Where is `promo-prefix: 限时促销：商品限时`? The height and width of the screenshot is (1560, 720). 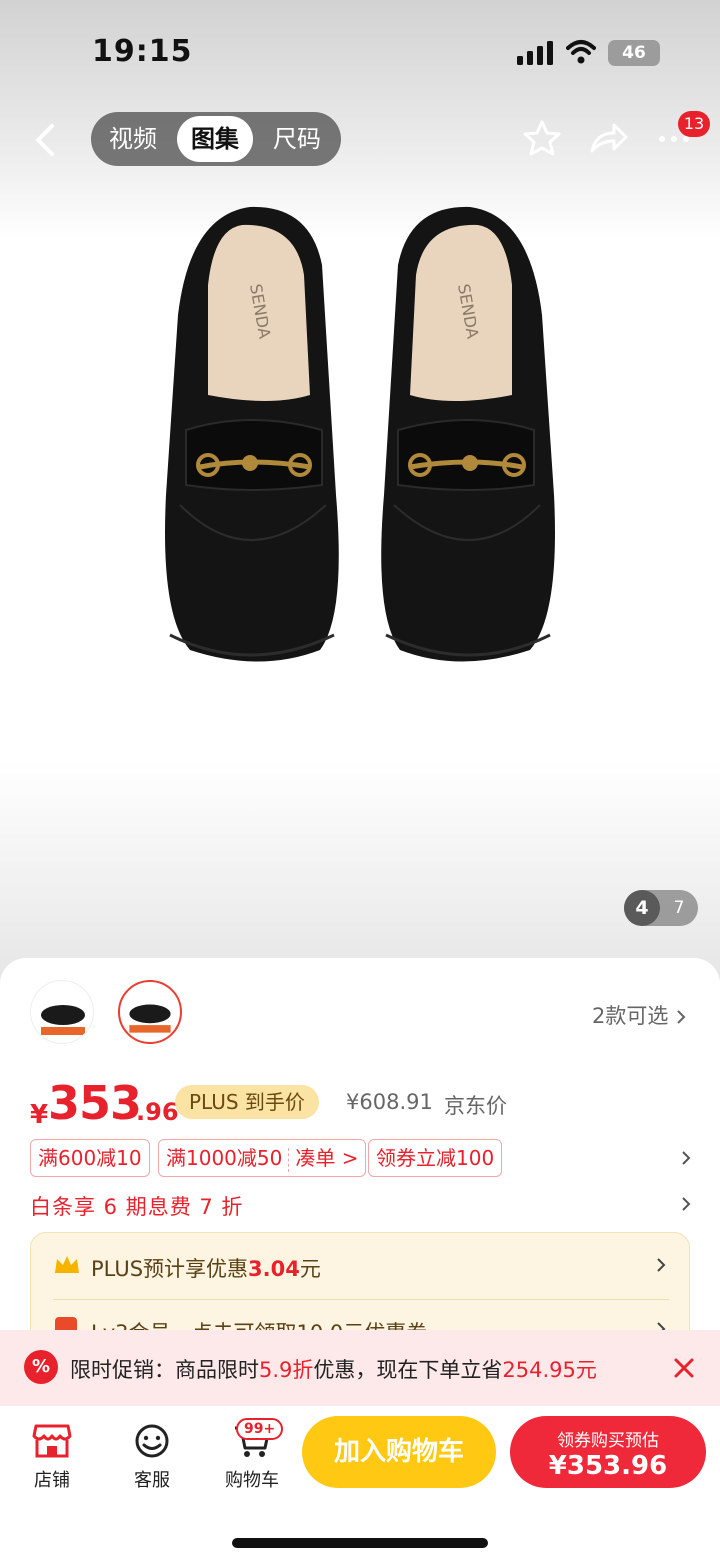 promo-prefix: 限时促销：商品限时 is located at coordinates (164, 1370).